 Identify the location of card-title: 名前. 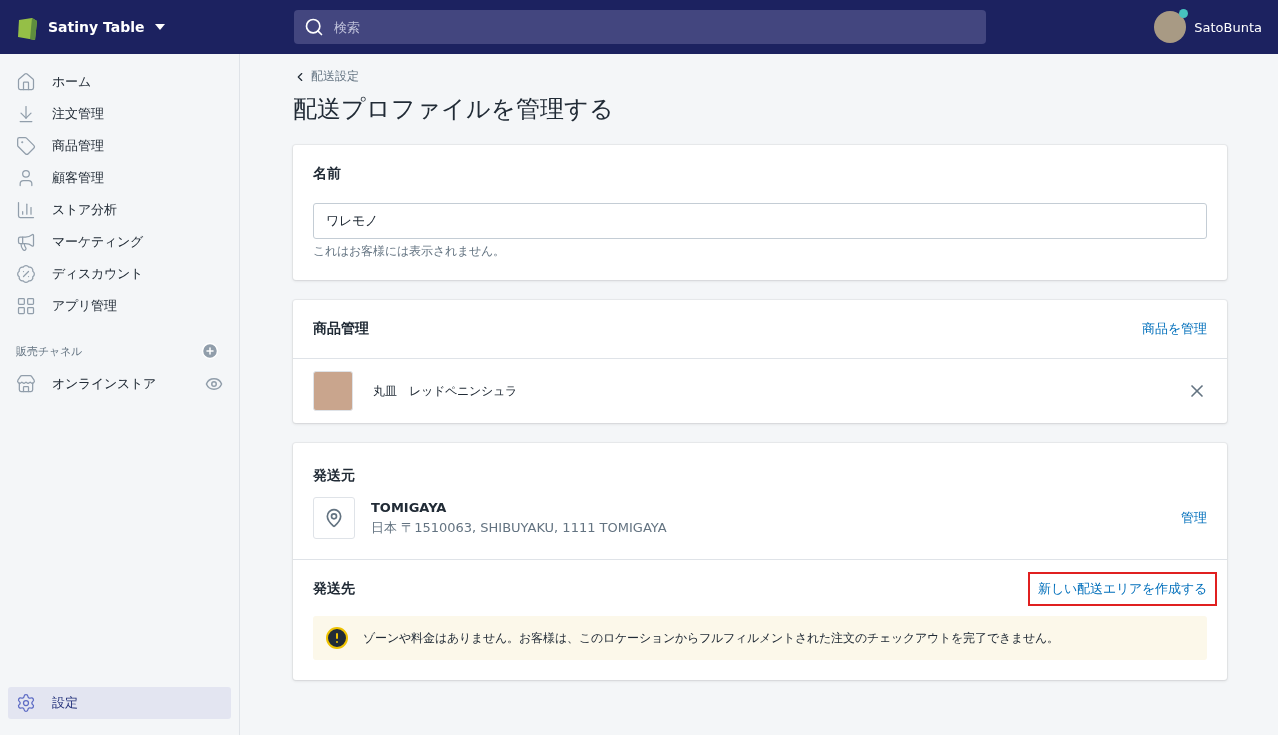
(327, 174).